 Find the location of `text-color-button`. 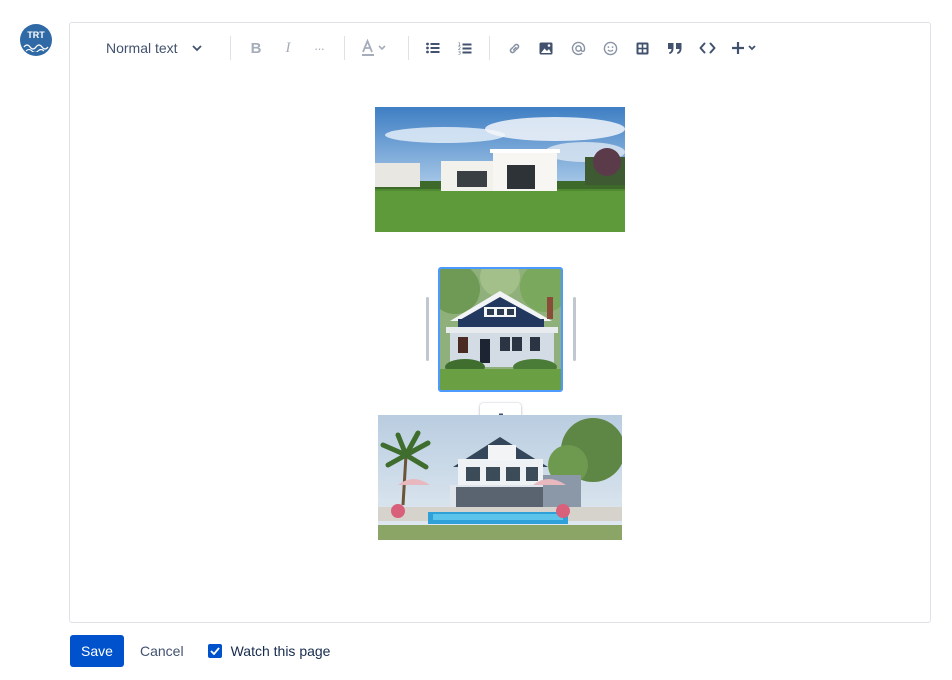

text-color-button is located at coordinates (375, 48).